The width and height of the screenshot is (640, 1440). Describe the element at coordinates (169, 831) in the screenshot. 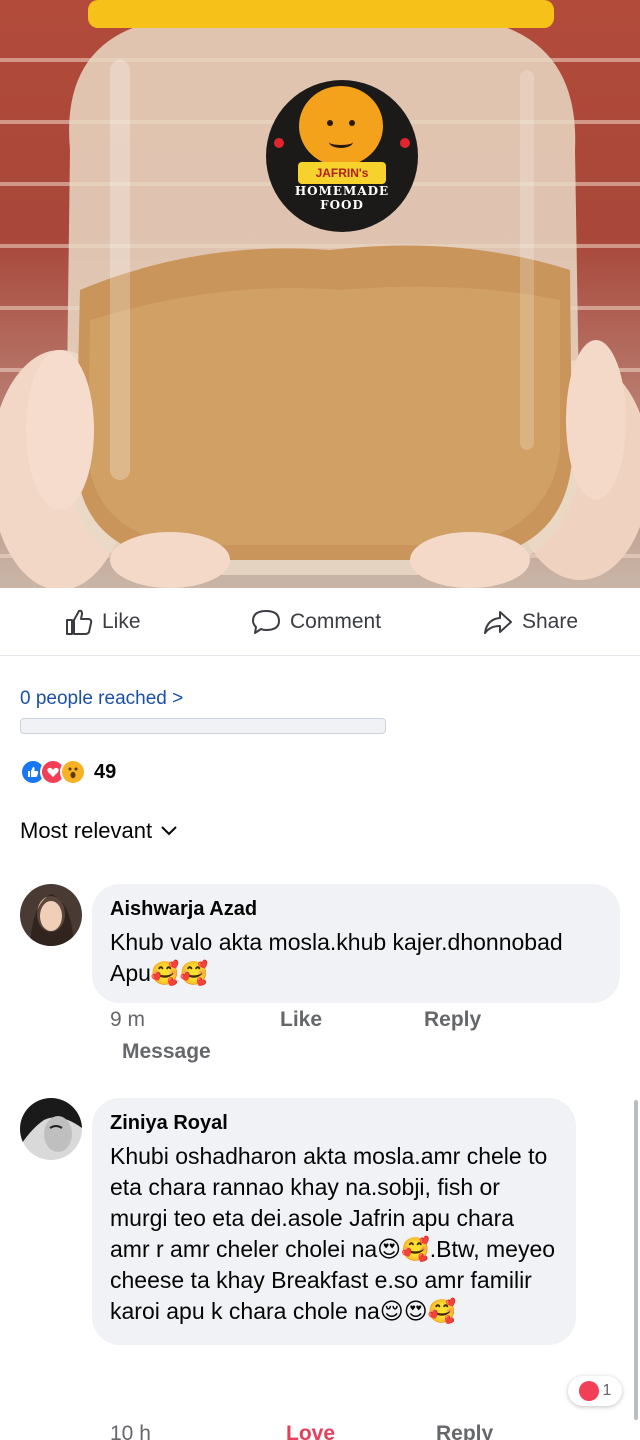

I see `chevron-down-icon` at that location.